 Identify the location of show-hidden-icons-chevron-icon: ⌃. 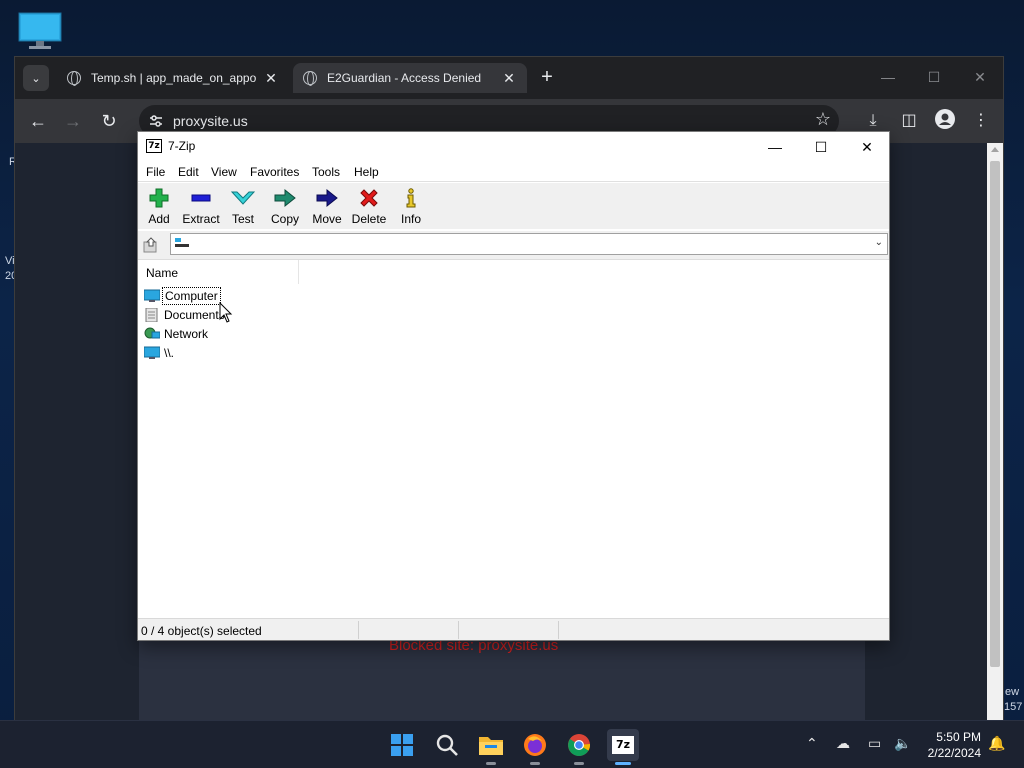
(812, 743).